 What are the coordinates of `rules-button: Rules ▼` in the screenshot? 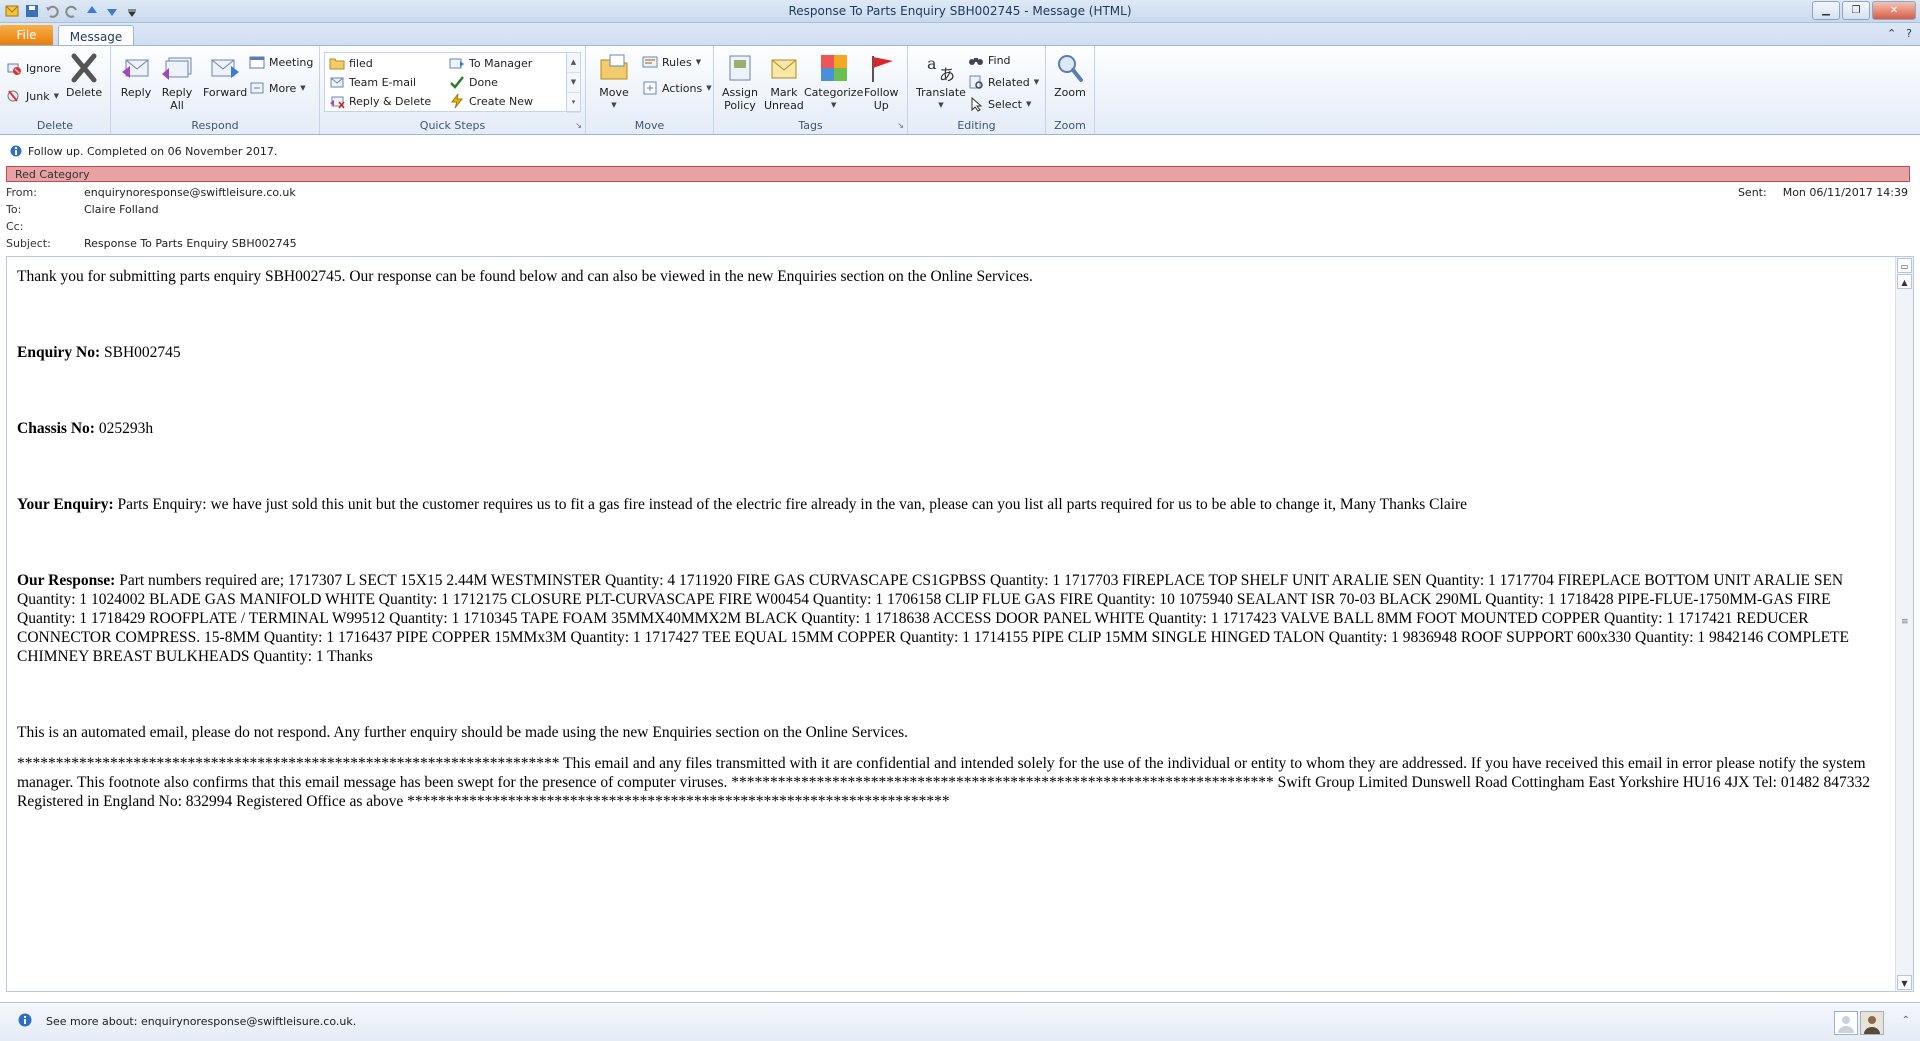 It's located at (671, 62).